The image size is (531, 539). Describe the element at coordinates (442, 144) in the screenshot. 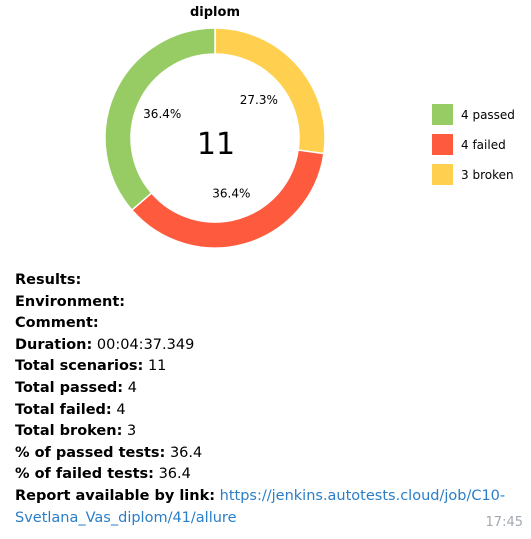

I see `legend-swatch-failed` at that location.